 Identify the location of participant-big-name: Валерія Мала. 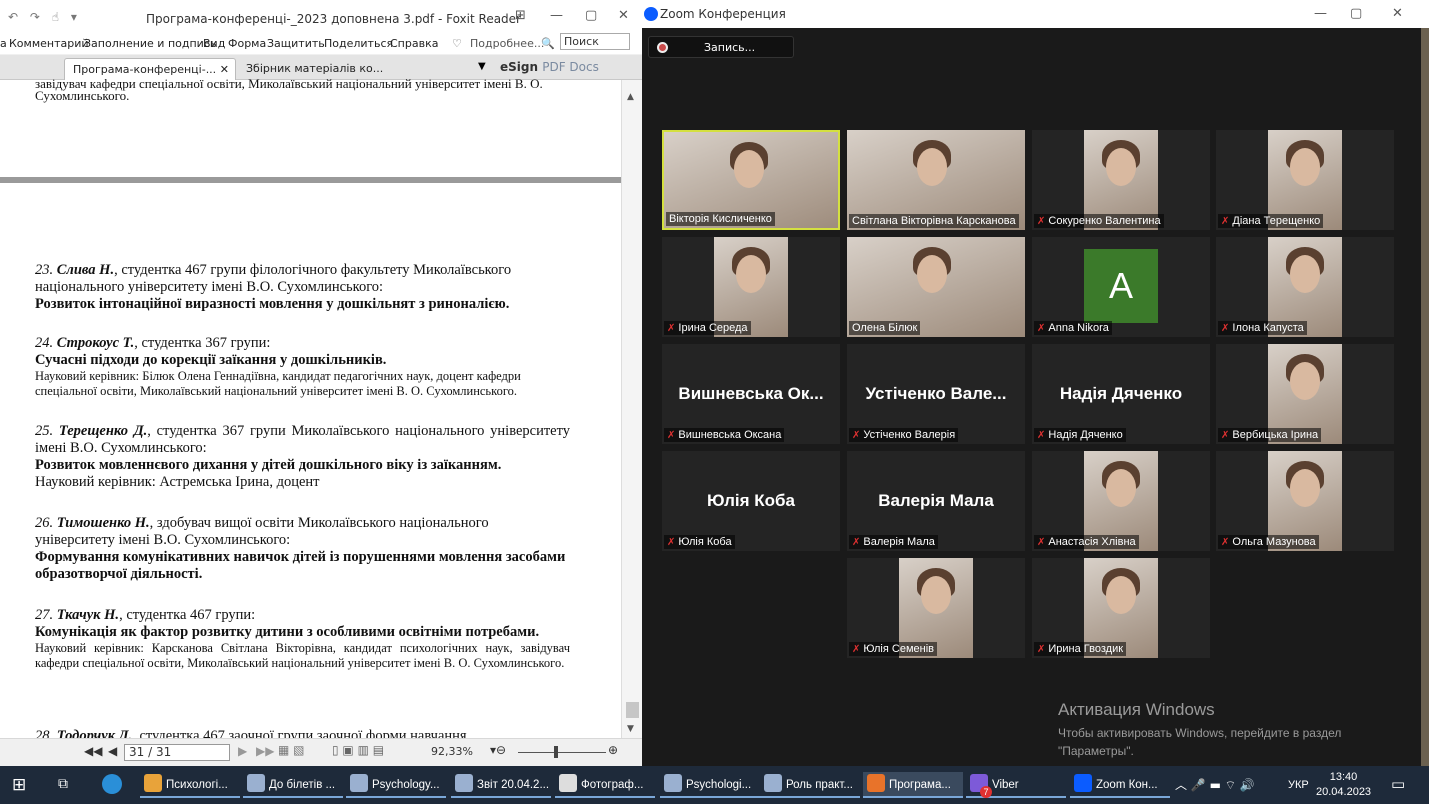
(936, 500).